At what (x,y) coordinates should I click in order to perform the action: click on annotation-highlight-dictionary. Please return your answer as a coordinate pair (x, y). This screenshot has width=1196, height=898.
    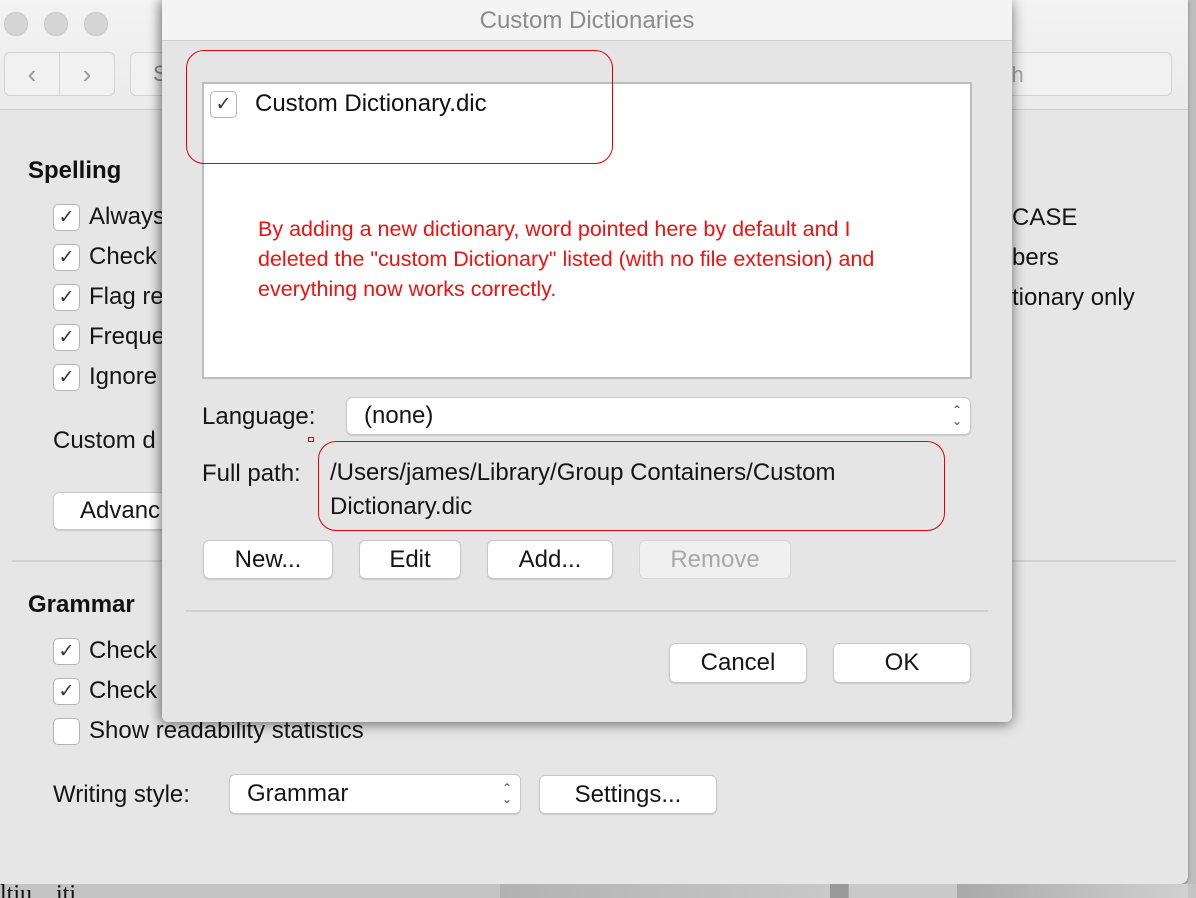
    Looking at the image, I should click on (399, 107).